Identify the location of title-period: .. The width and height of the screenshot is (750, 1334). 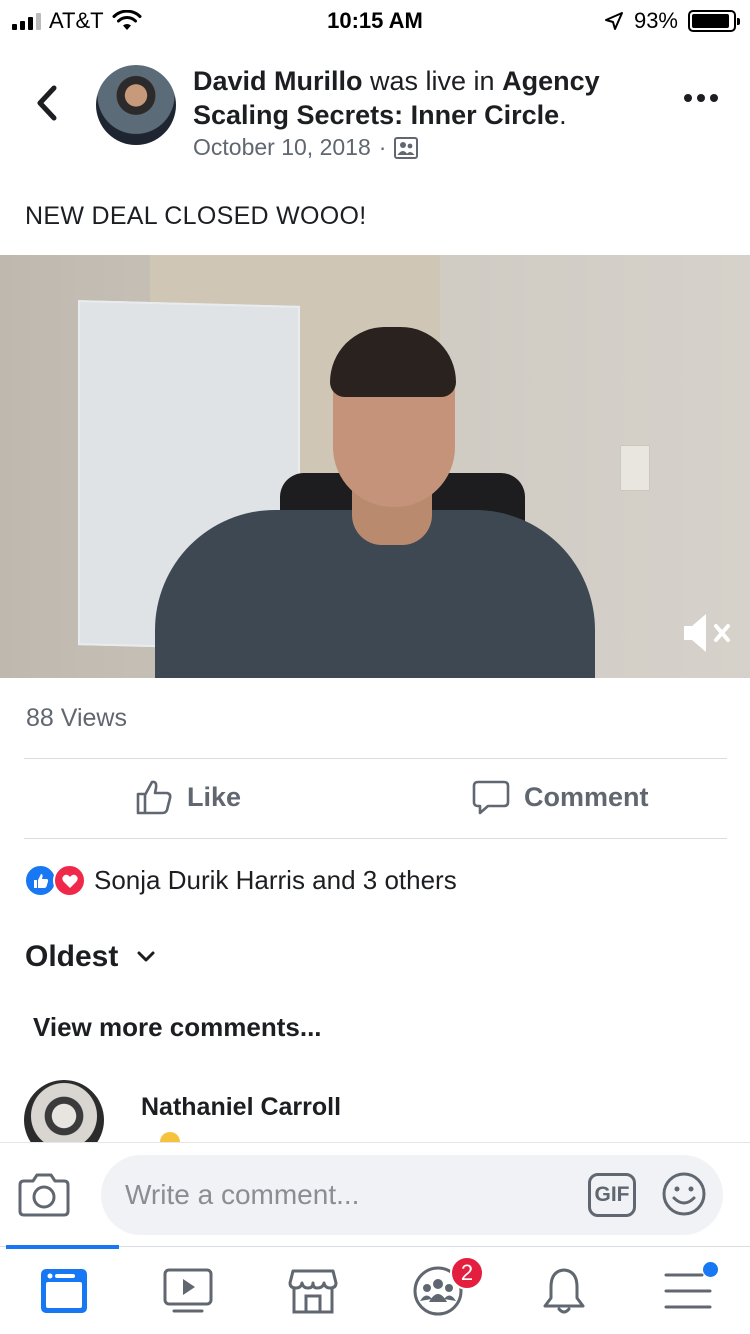
(563, 115).